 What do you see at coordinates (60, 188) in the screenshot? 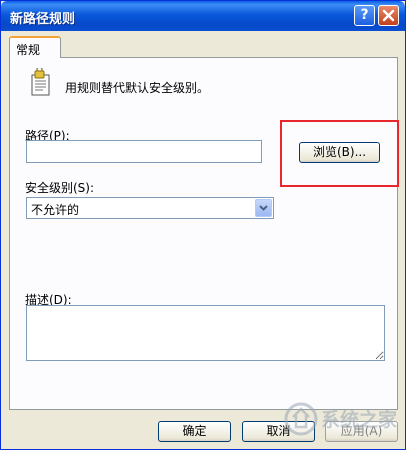
I see `security-level-label: 安全级别(S):` at bounding box center [60, 188].